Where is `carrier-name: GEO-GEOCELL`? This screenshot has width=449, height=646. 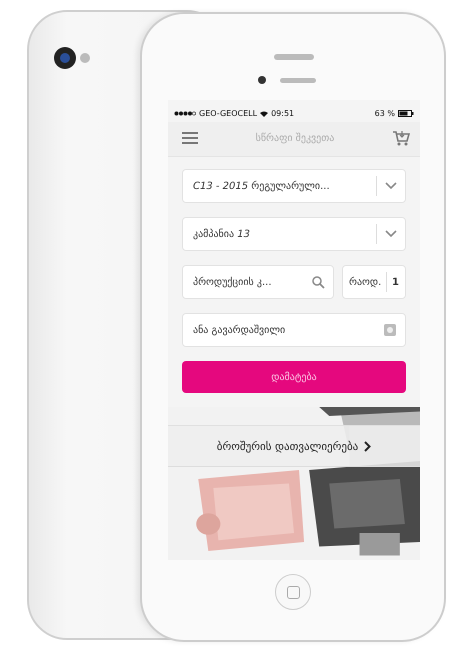
carrier-name: GEO-GEOCELL is located at coordinates (228, 113).